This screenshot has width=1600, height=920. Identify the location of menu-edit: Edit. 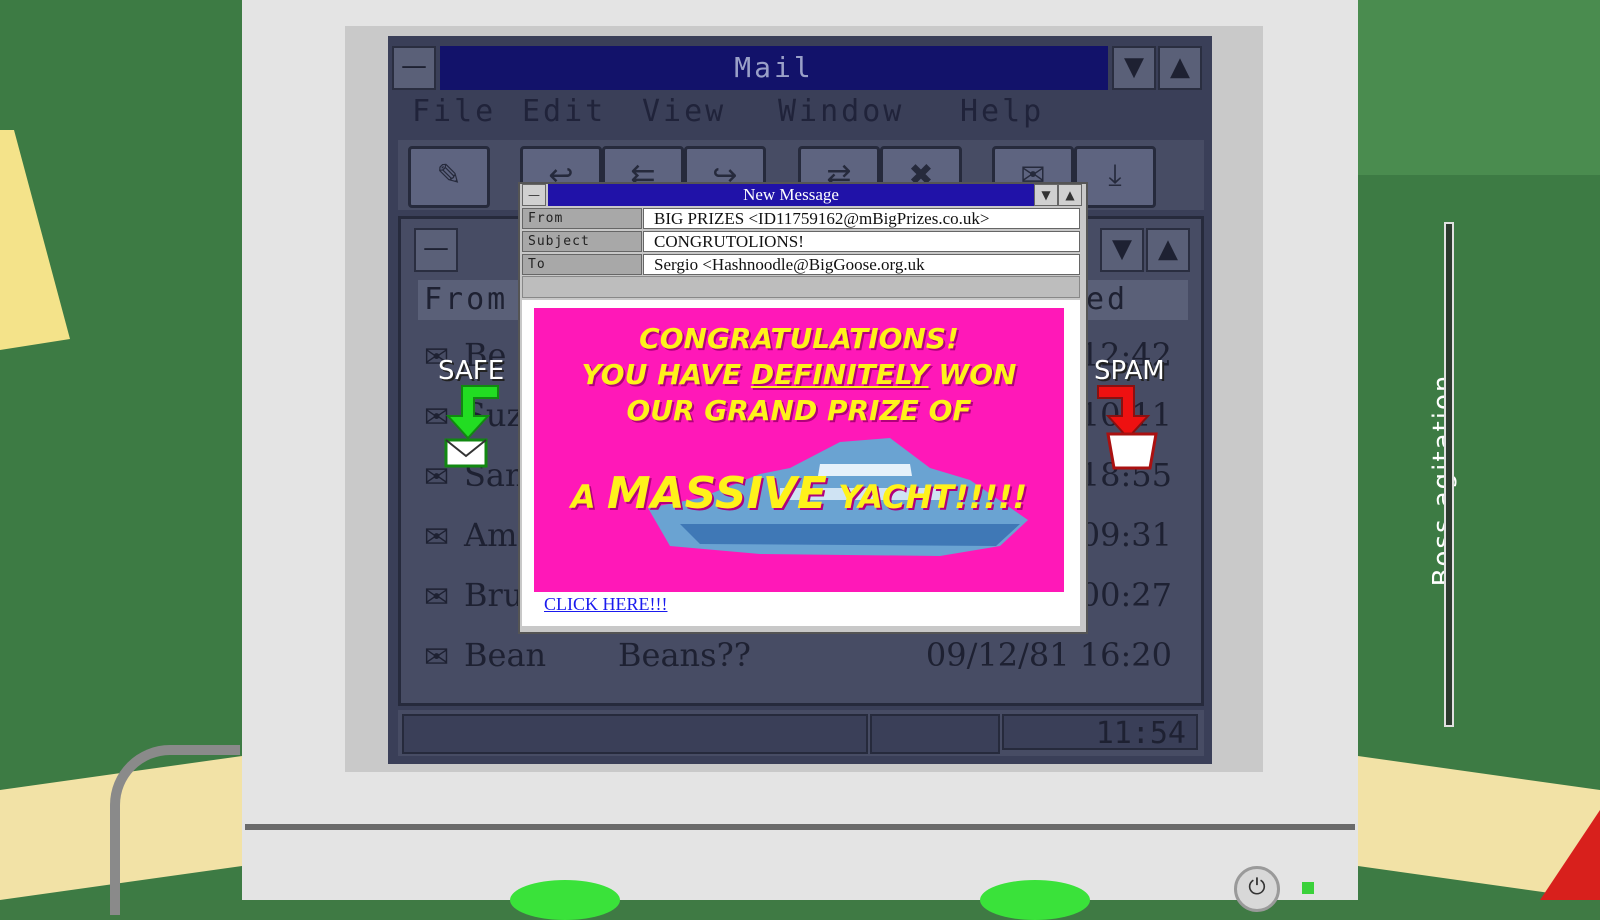
(564, 111).